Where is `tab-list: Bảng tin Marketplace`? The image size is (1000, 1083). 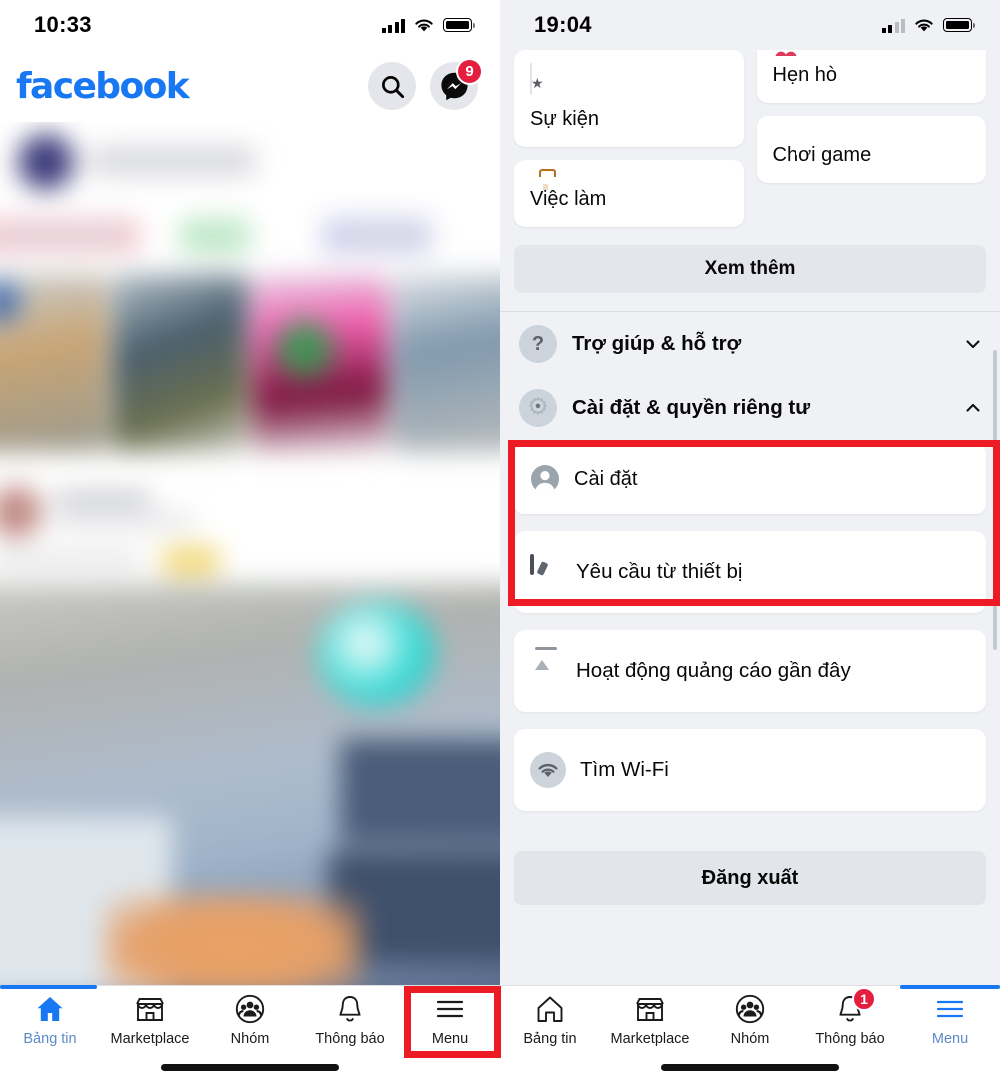
tab-list: Bảng tin Marketplace is located at coordinates (750, 1023).